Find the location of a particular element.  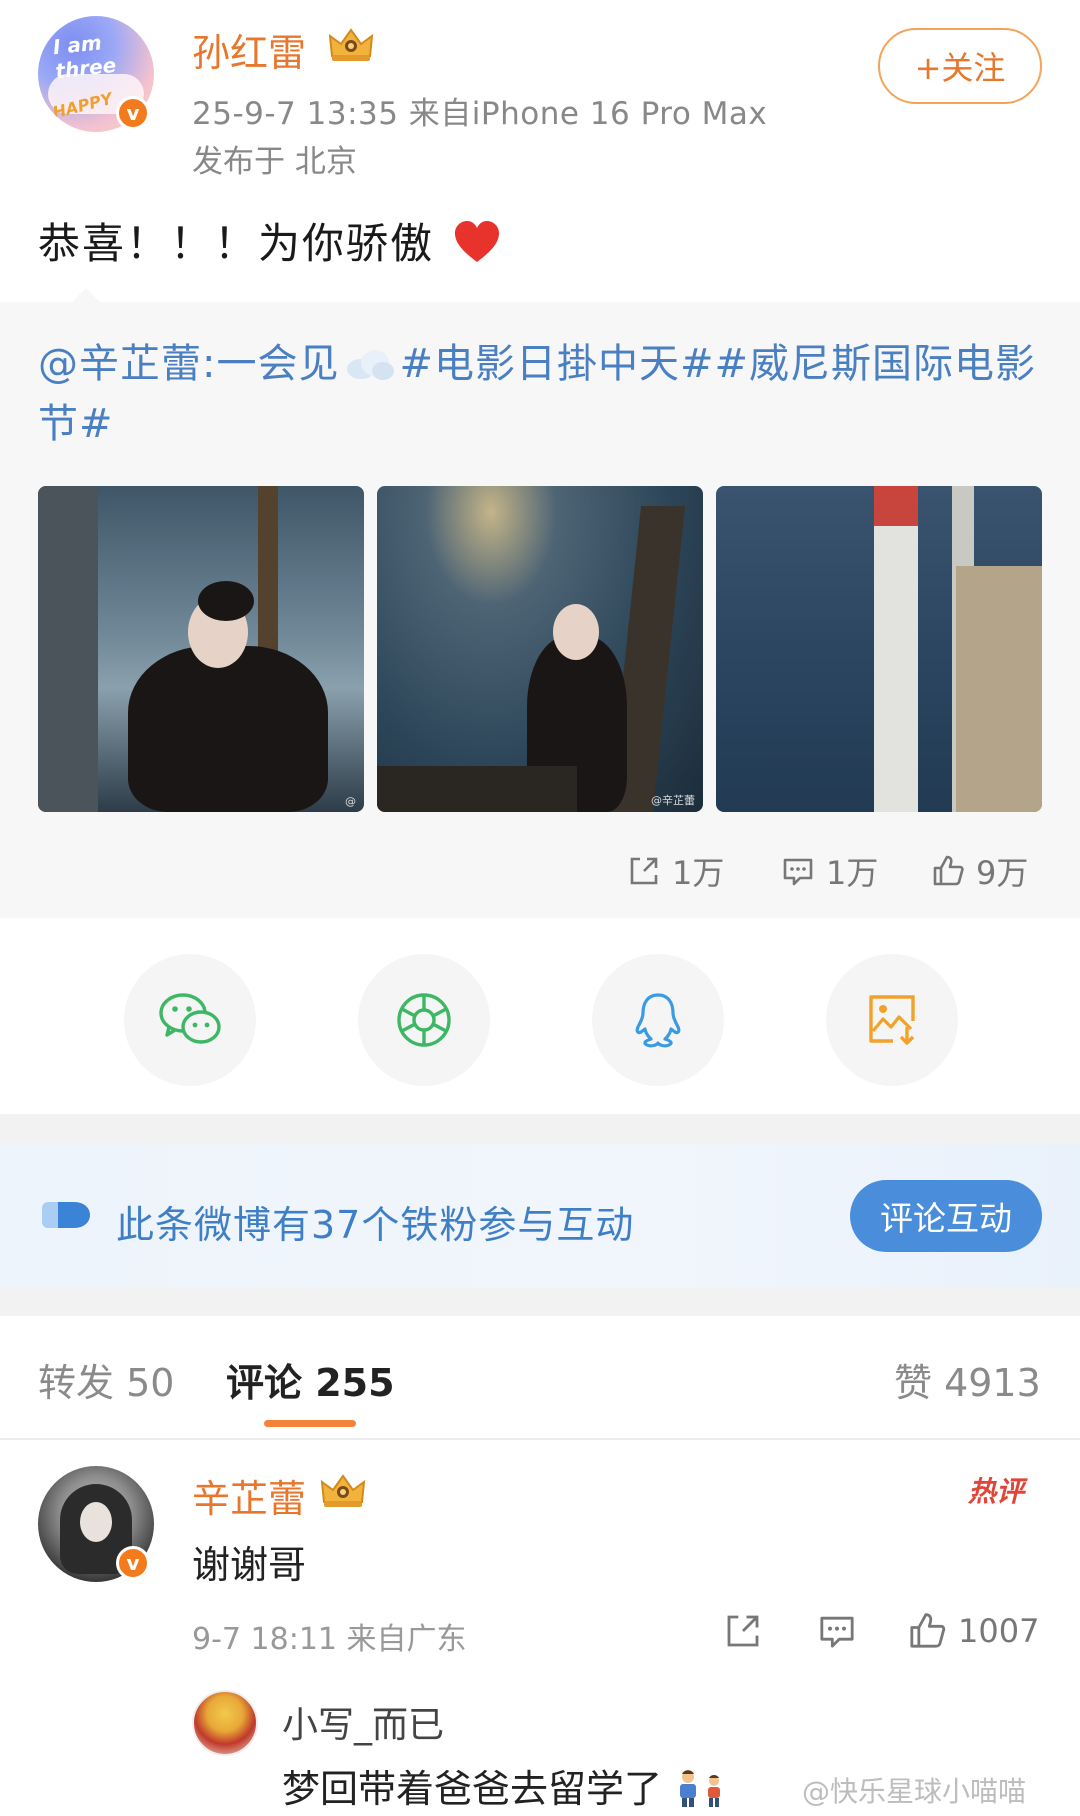

author-name: 孙红雷 is located at coordinates (249, 49).